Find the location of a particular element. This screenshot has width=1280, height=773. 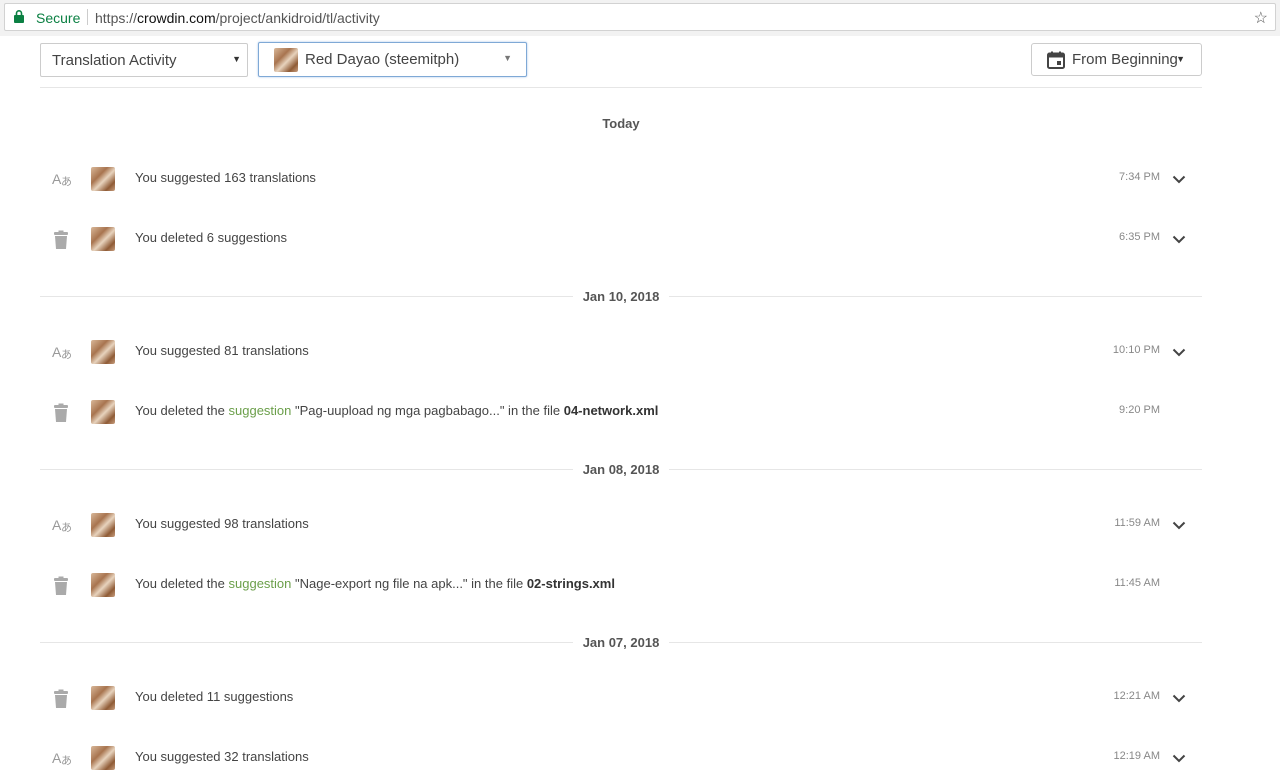

url-path: /project/ankidroid/tl/activity is located at coordinates (297, 18).